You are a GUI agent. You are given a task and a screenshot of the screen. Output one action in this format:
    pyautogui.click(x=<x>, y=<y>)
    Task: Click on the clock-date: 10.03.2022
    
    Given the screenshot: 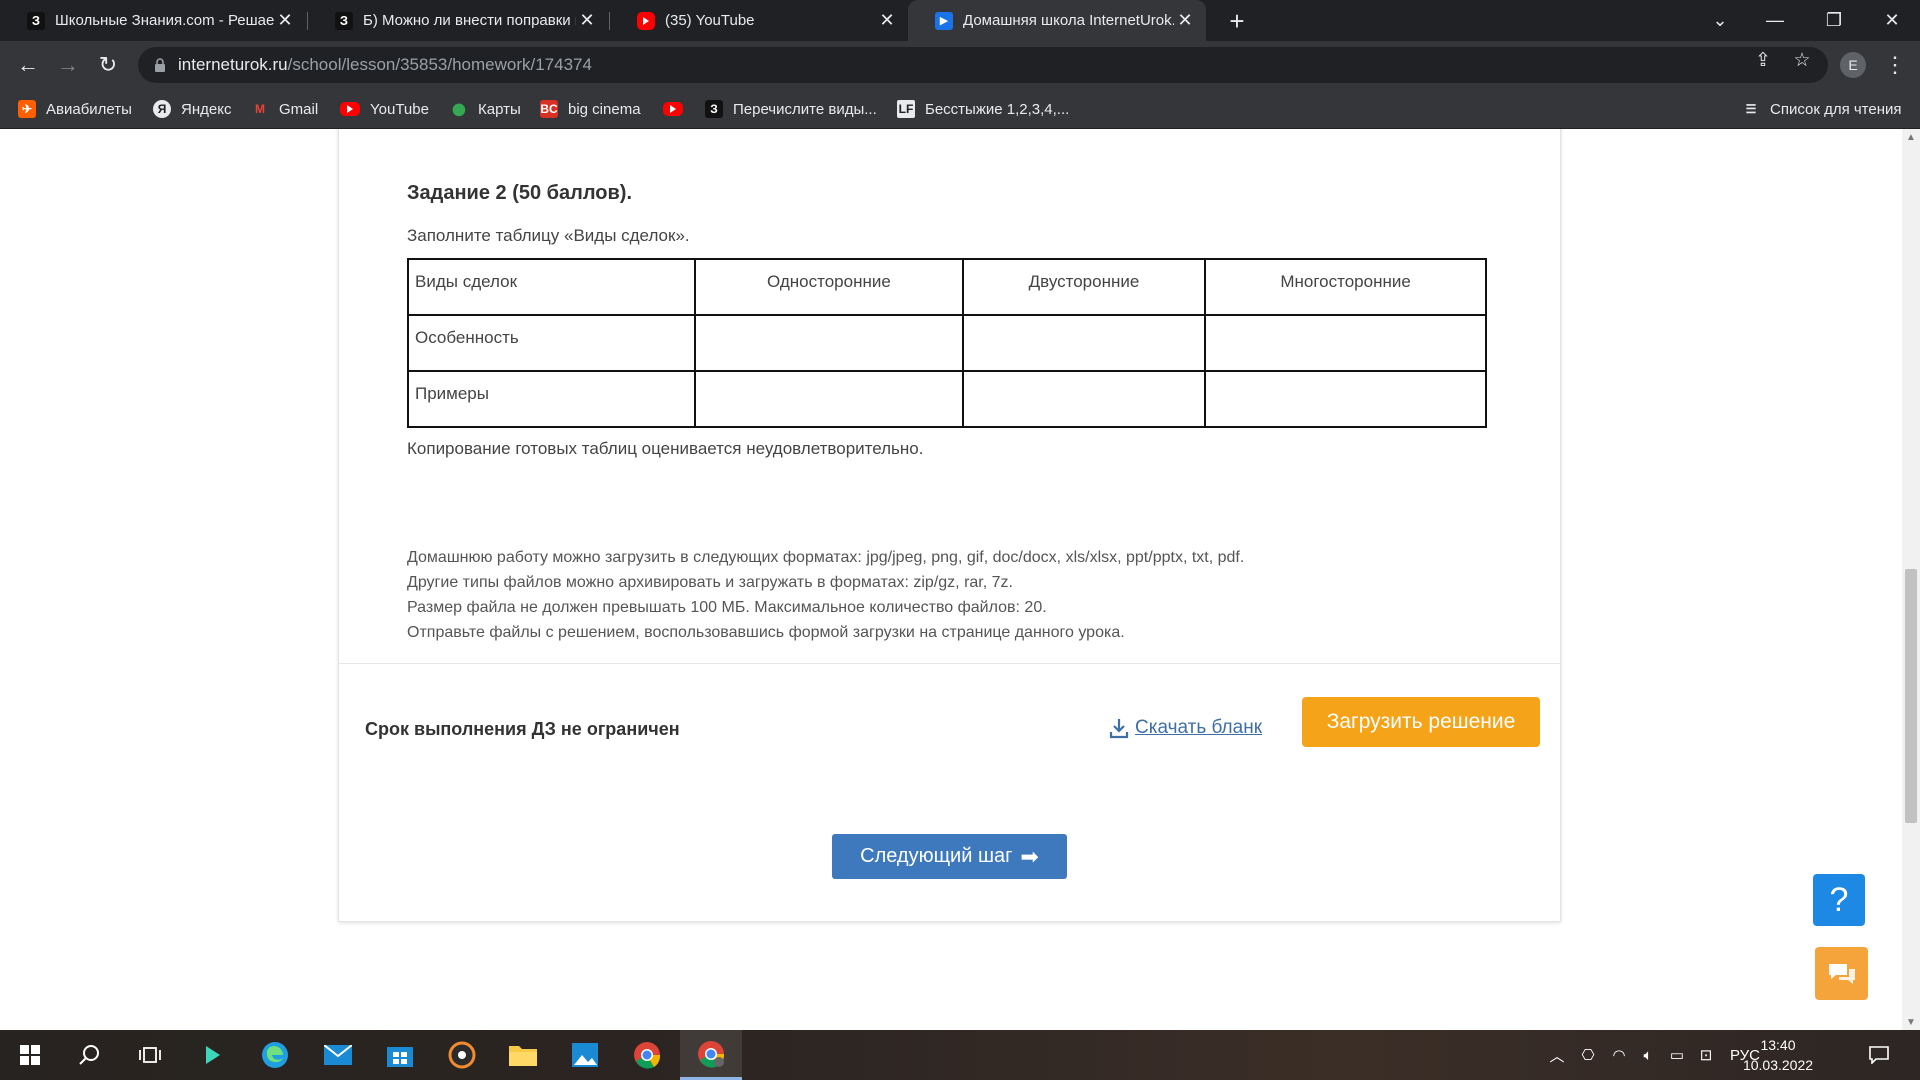 What is the action you would take?
    pyautogui.click(x=1778, y=1065)
    